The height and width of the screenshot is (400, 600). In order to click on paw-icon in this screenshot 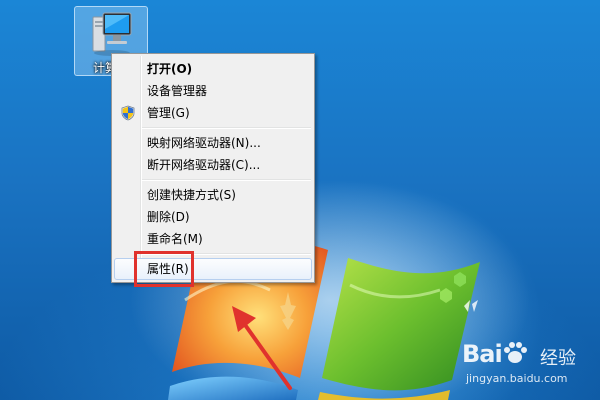, I will do `click(515, 352)`.